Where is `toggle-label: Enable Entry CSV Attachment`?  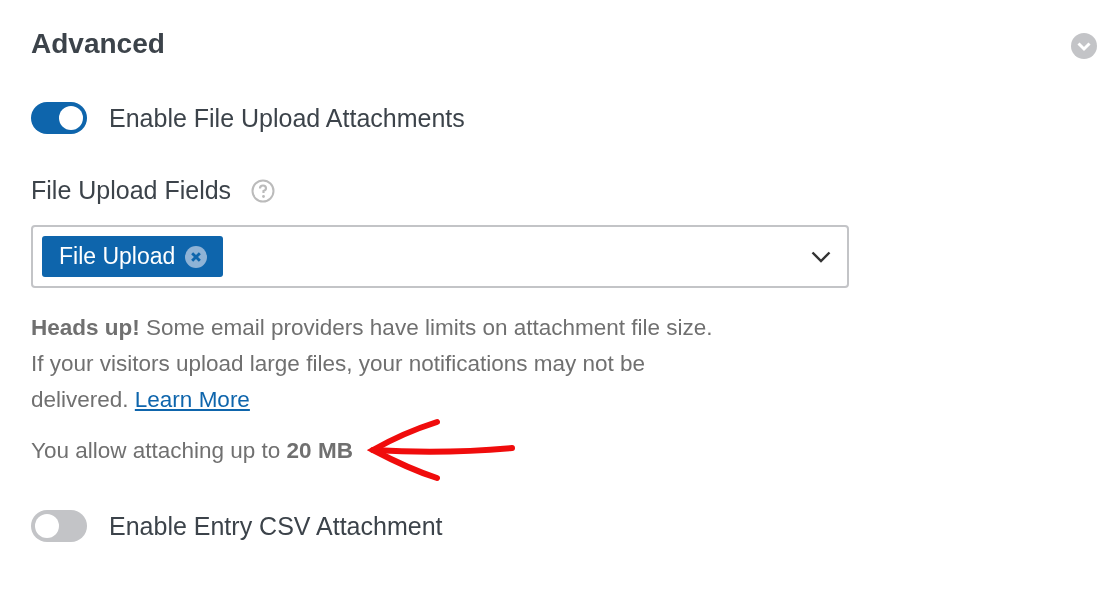
toggle-label: Enable Entry CSV Attachment is located at coordinates (276, 526).